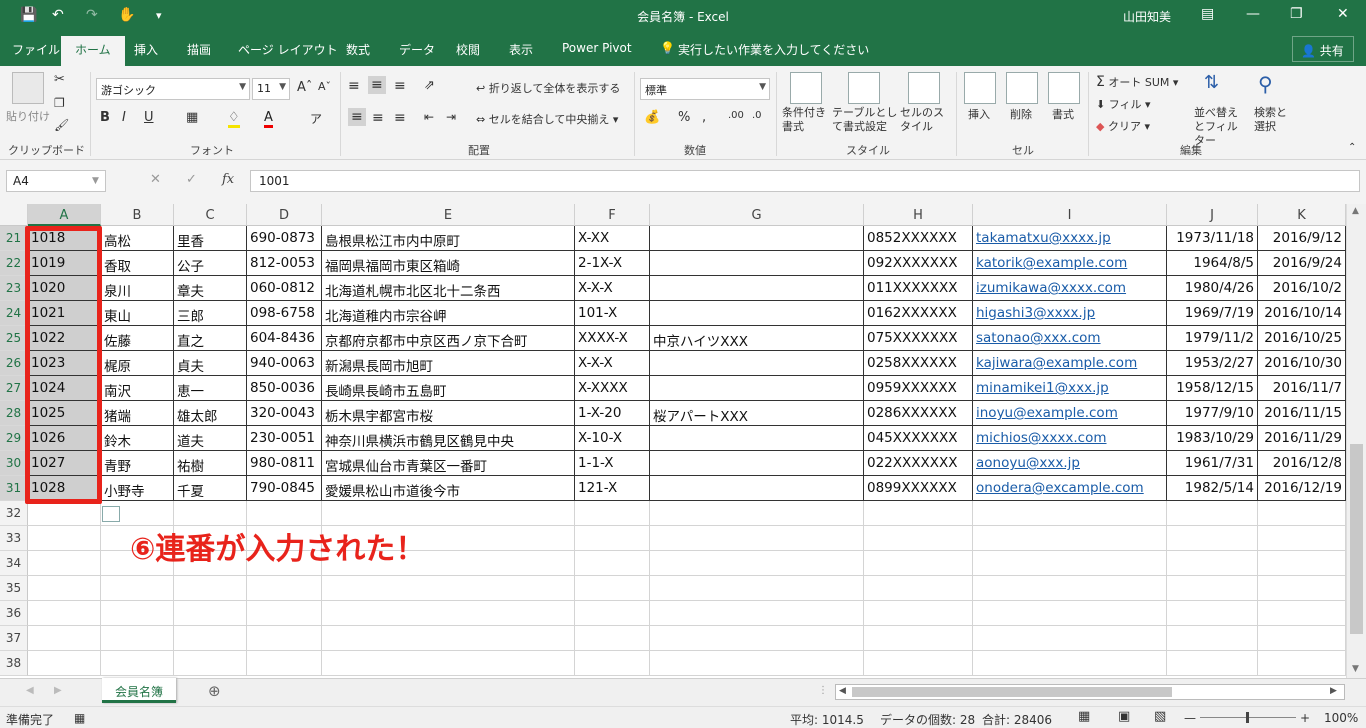 Image resolution: width=1366 pixels, height=728 pixels. Describe the element at coordinates (137, 338) in the screenshot. I see `cell: 佐藤` at that location.